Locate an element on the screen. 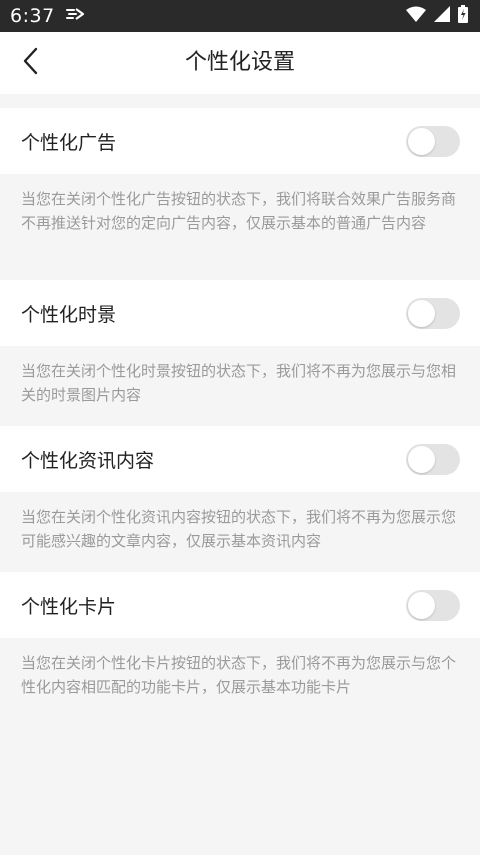 This screenshot has height=855, width=480. personalized-ads-toggle is located at coordinates (433, 141).